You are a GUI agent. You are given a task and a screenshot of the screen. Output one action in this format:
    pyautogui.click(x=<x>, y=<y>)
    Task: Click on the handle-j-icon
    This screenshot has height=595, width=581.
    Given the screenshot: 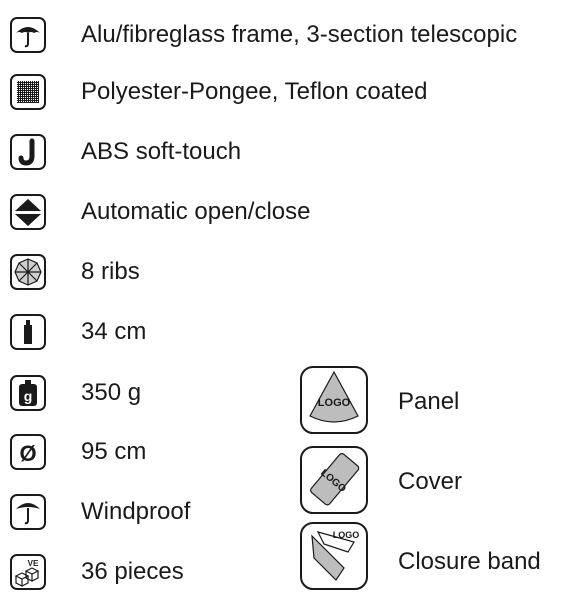 What is the action you would take?
    pyautogui.click(x=28, y=152)
    